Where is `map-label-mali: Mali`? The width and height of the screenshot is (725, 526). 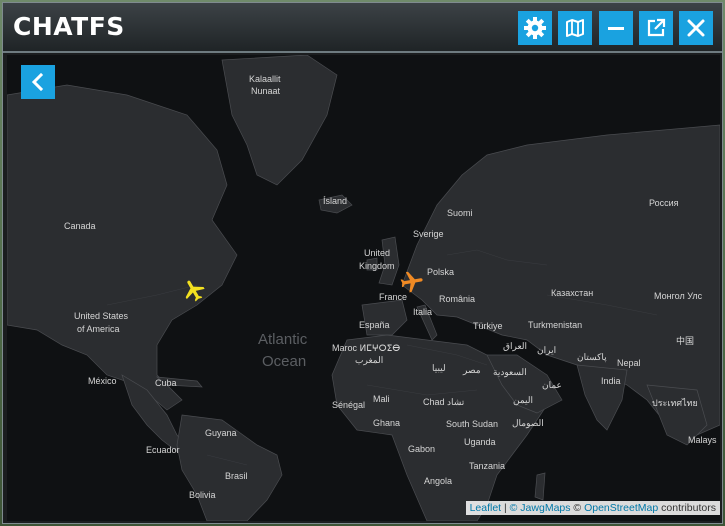 map-label-mali: Mali is located at coordinates (381, 399).